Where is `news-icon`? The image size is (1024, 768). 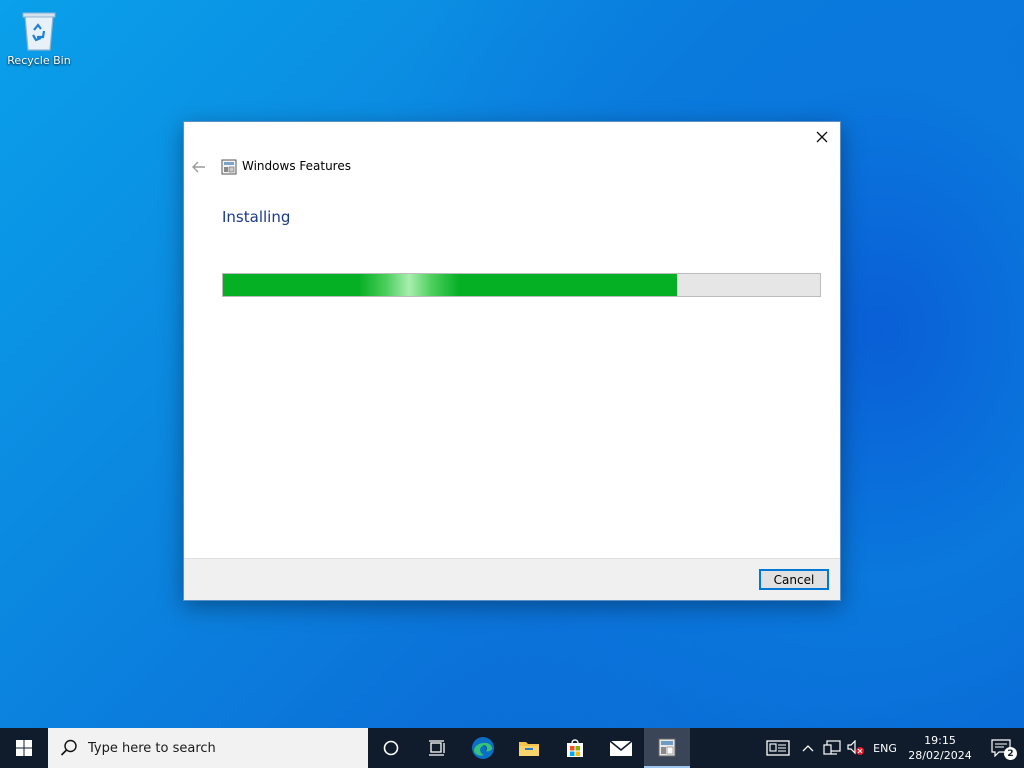
news-icon is located at coordinates (778, 748).